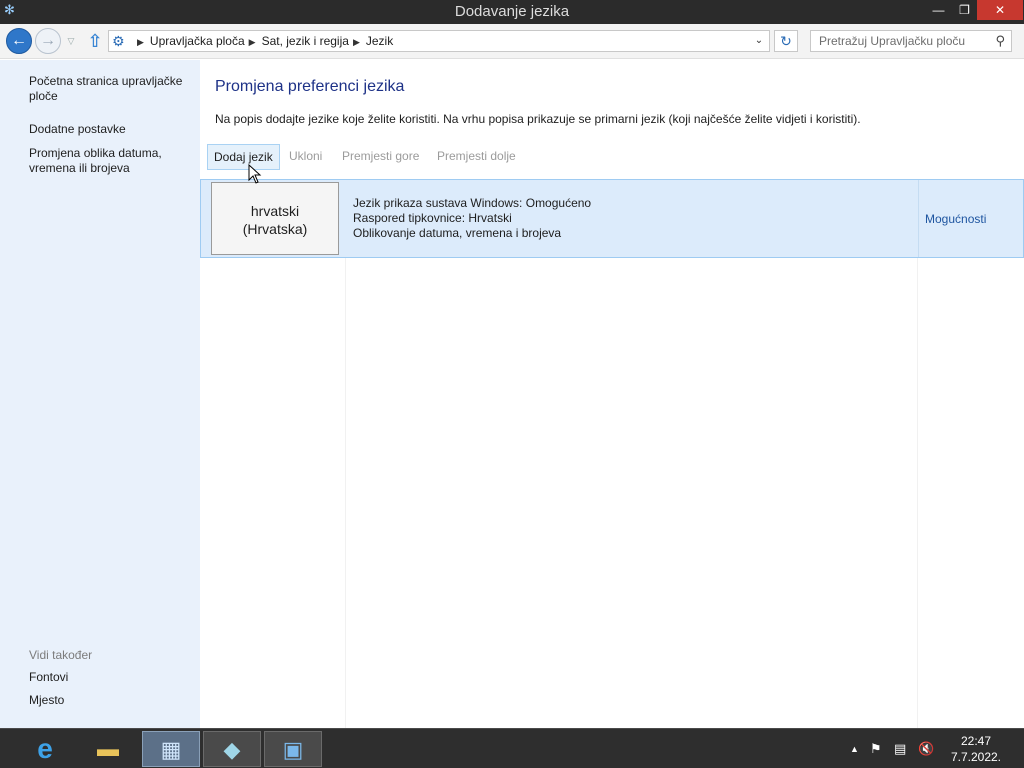 The image size is (1024, 768). I want to click on format-info: Oblikovanje datuma, vremena i brojeva, so click(457, 233).